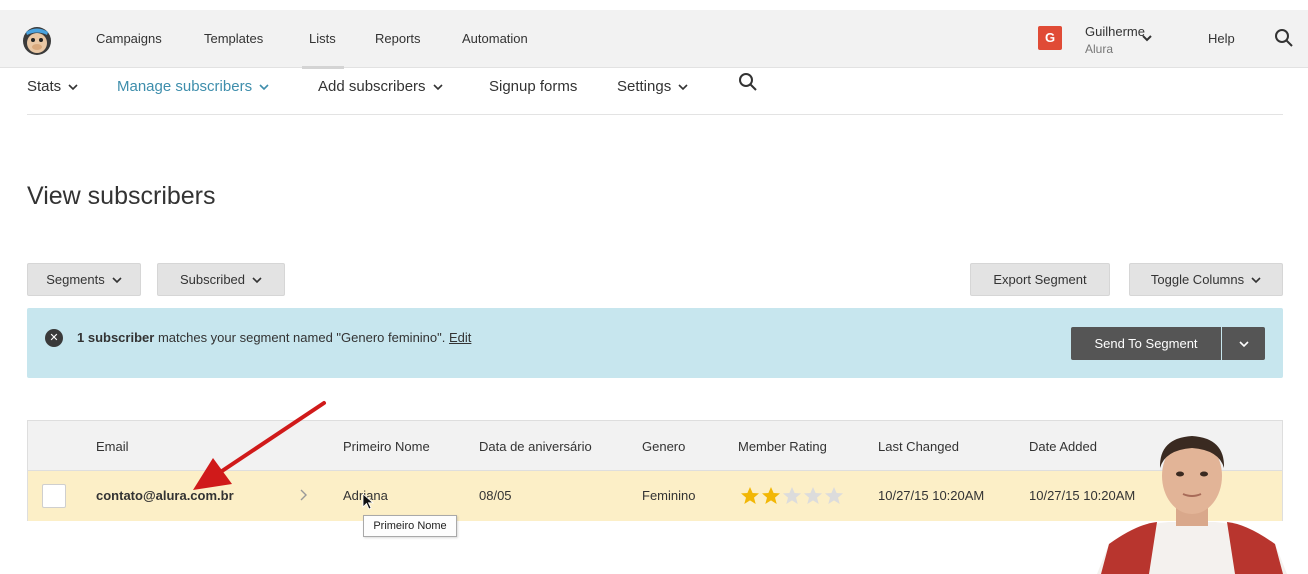  I want to click on member-rating-stars, so click(792, 495).